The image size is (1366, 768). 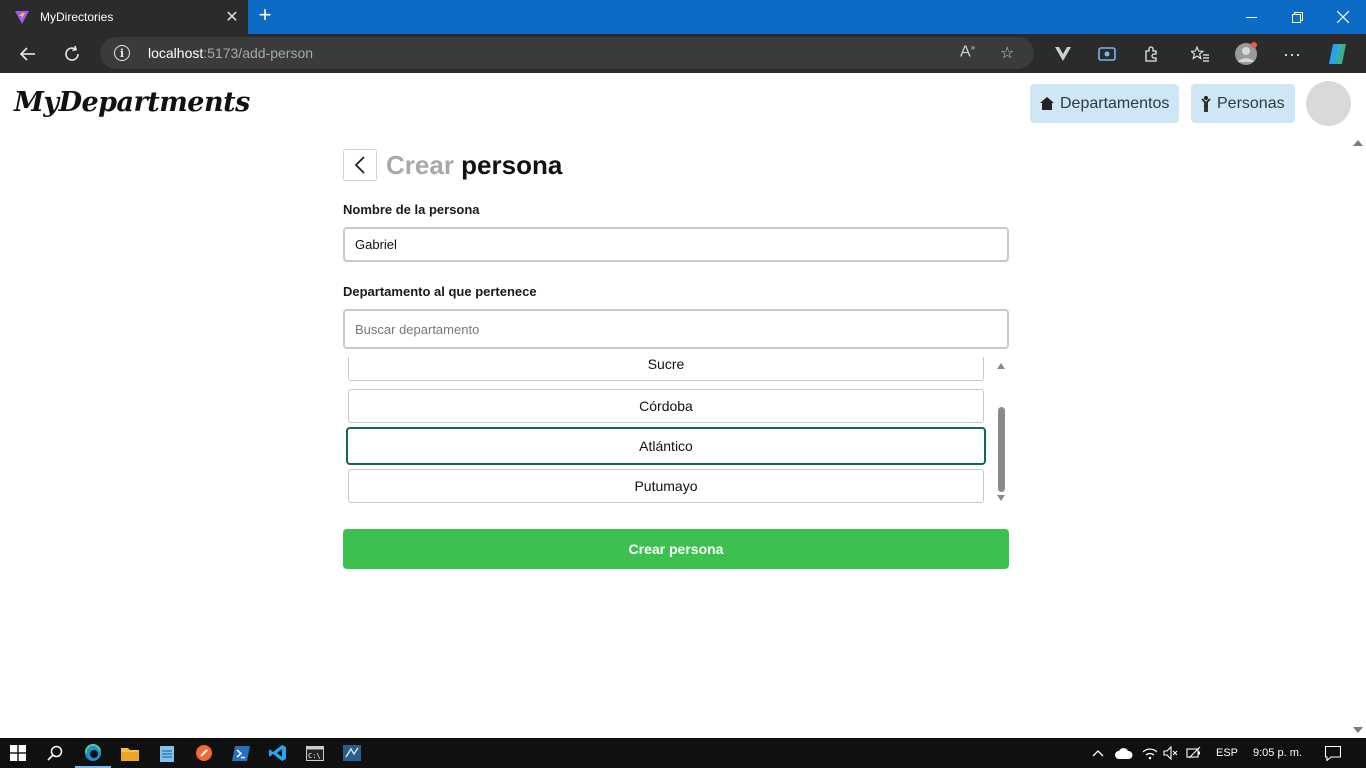 What do you see at coordinates (22, 17) in the screenshot?
I see `vite-logo-icon` at bounding box center [22, 17].